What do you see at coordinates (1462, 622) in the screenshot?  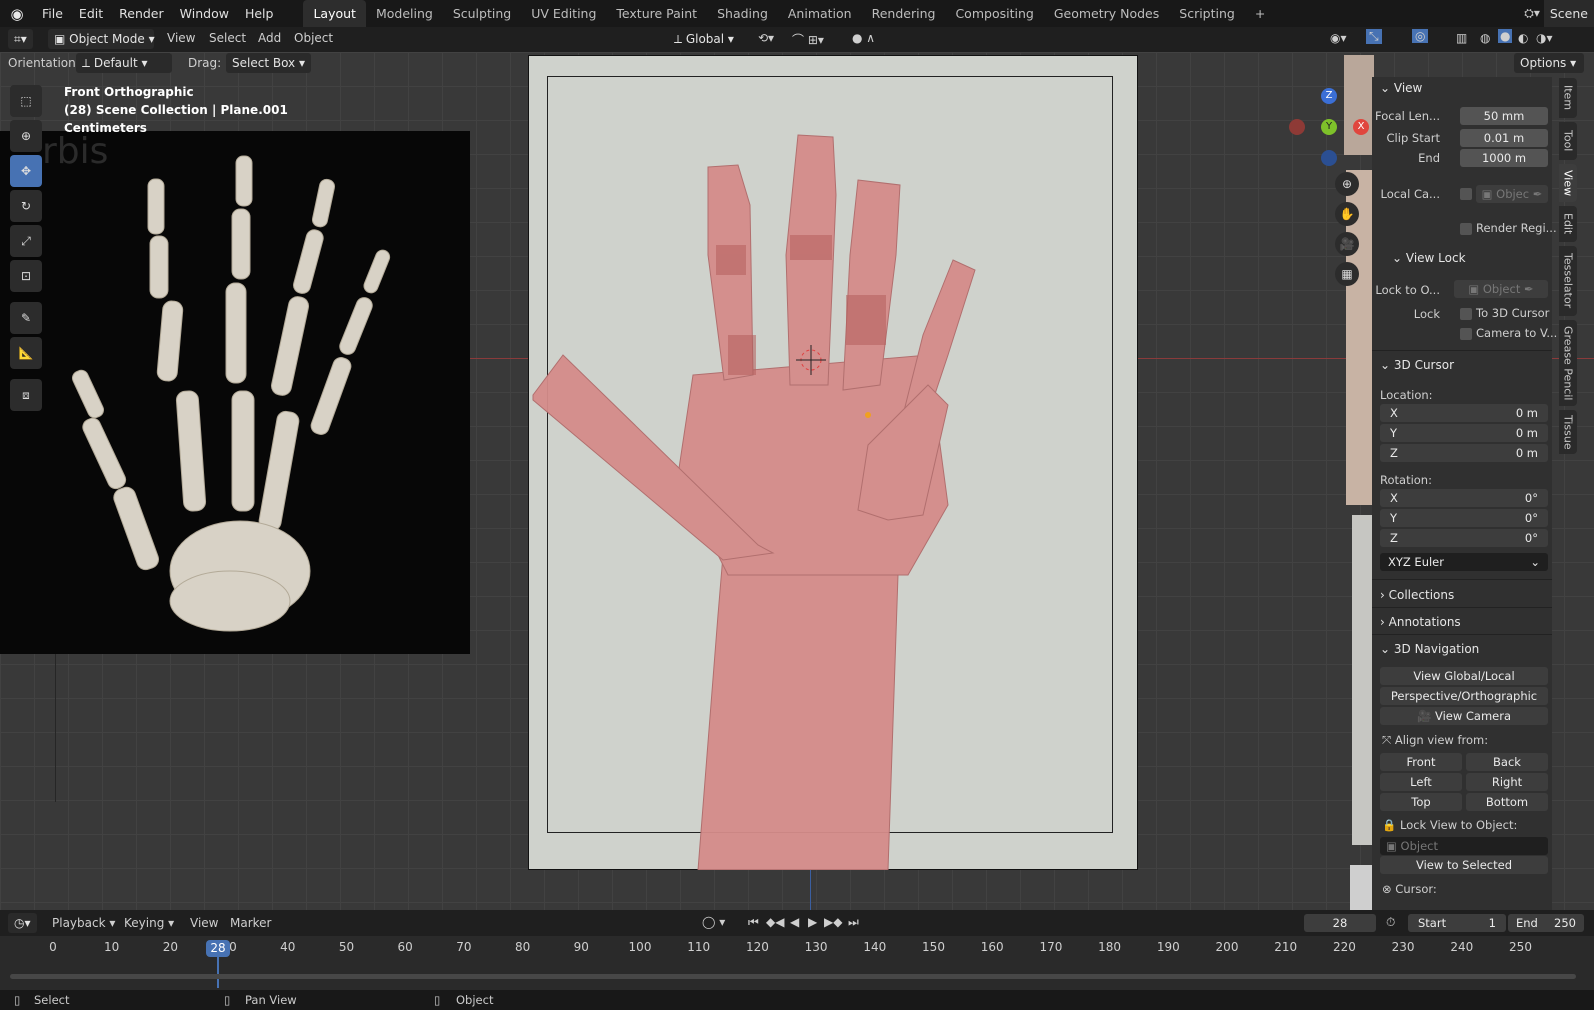 I see `annotations-panel-header: › Annotations` at bounding box center [1462, 622].